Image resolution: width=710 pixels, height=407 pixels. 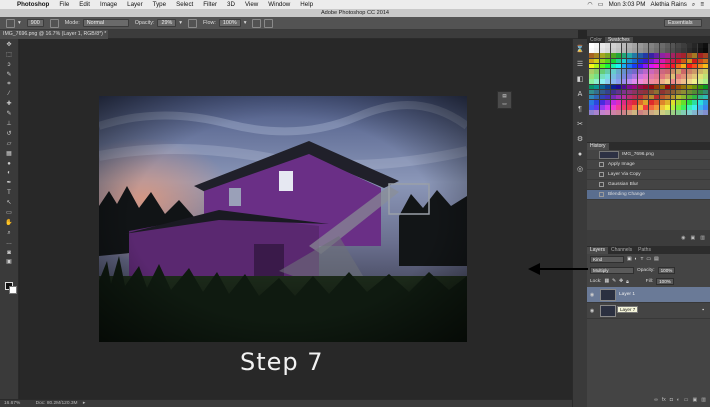 I want to click on history-snapshot: IMG_7696.png, so click(x=648, y=155).